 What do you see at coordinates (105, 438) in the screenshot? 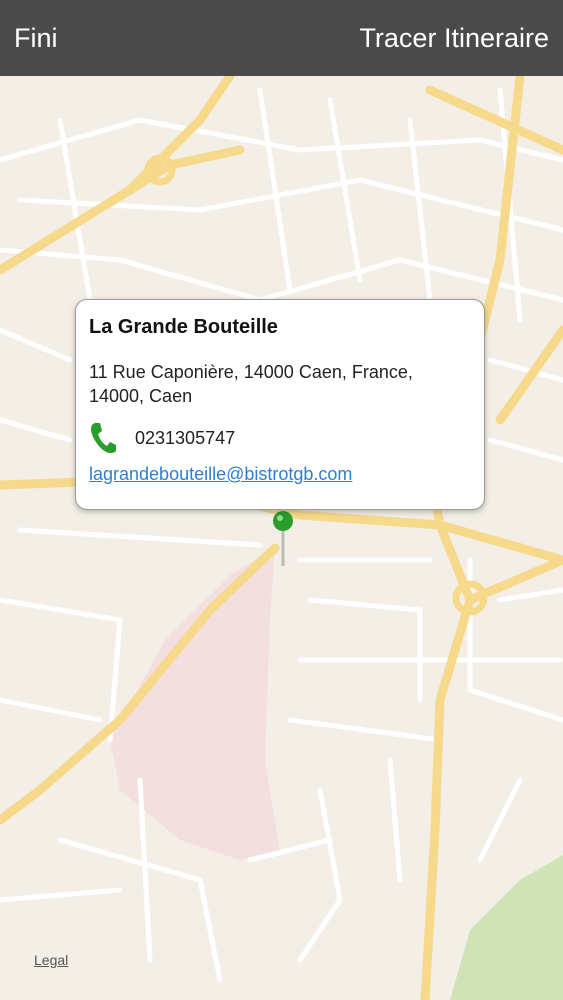
I see `phone-icon` at bounding box center [105, 438].